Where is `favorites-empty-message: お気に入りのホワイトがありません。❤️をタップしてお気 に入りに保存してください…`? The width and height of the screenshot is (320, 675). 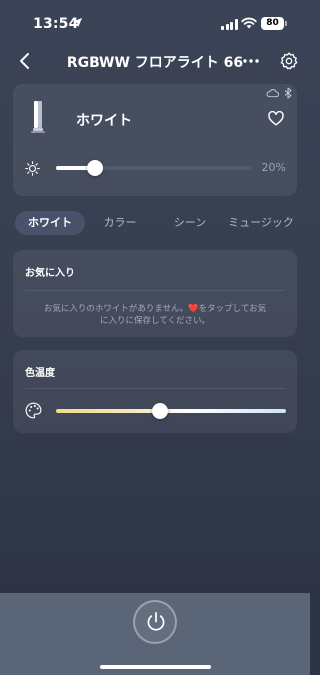 favorites-empty-message: お気に入りのホワイトがありません。❤️をタップしてお気 に入りに保存してください… is located at coordinates (155, 315).